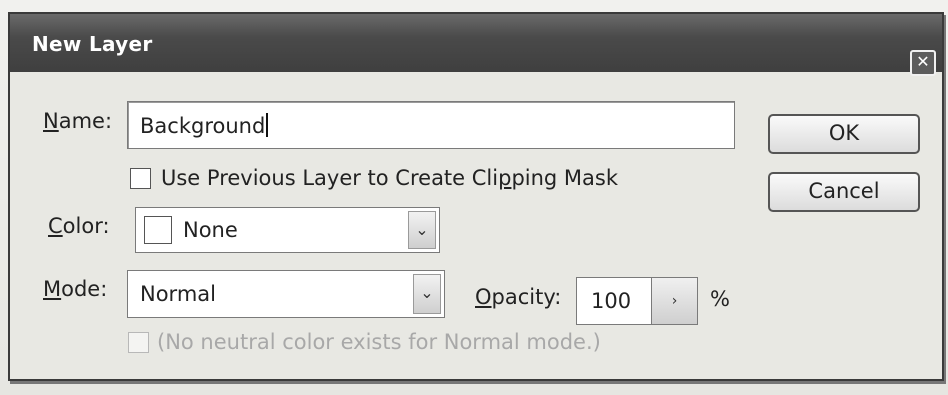  I want to click on mode-select: Normal ⌄, so click(286, 294).